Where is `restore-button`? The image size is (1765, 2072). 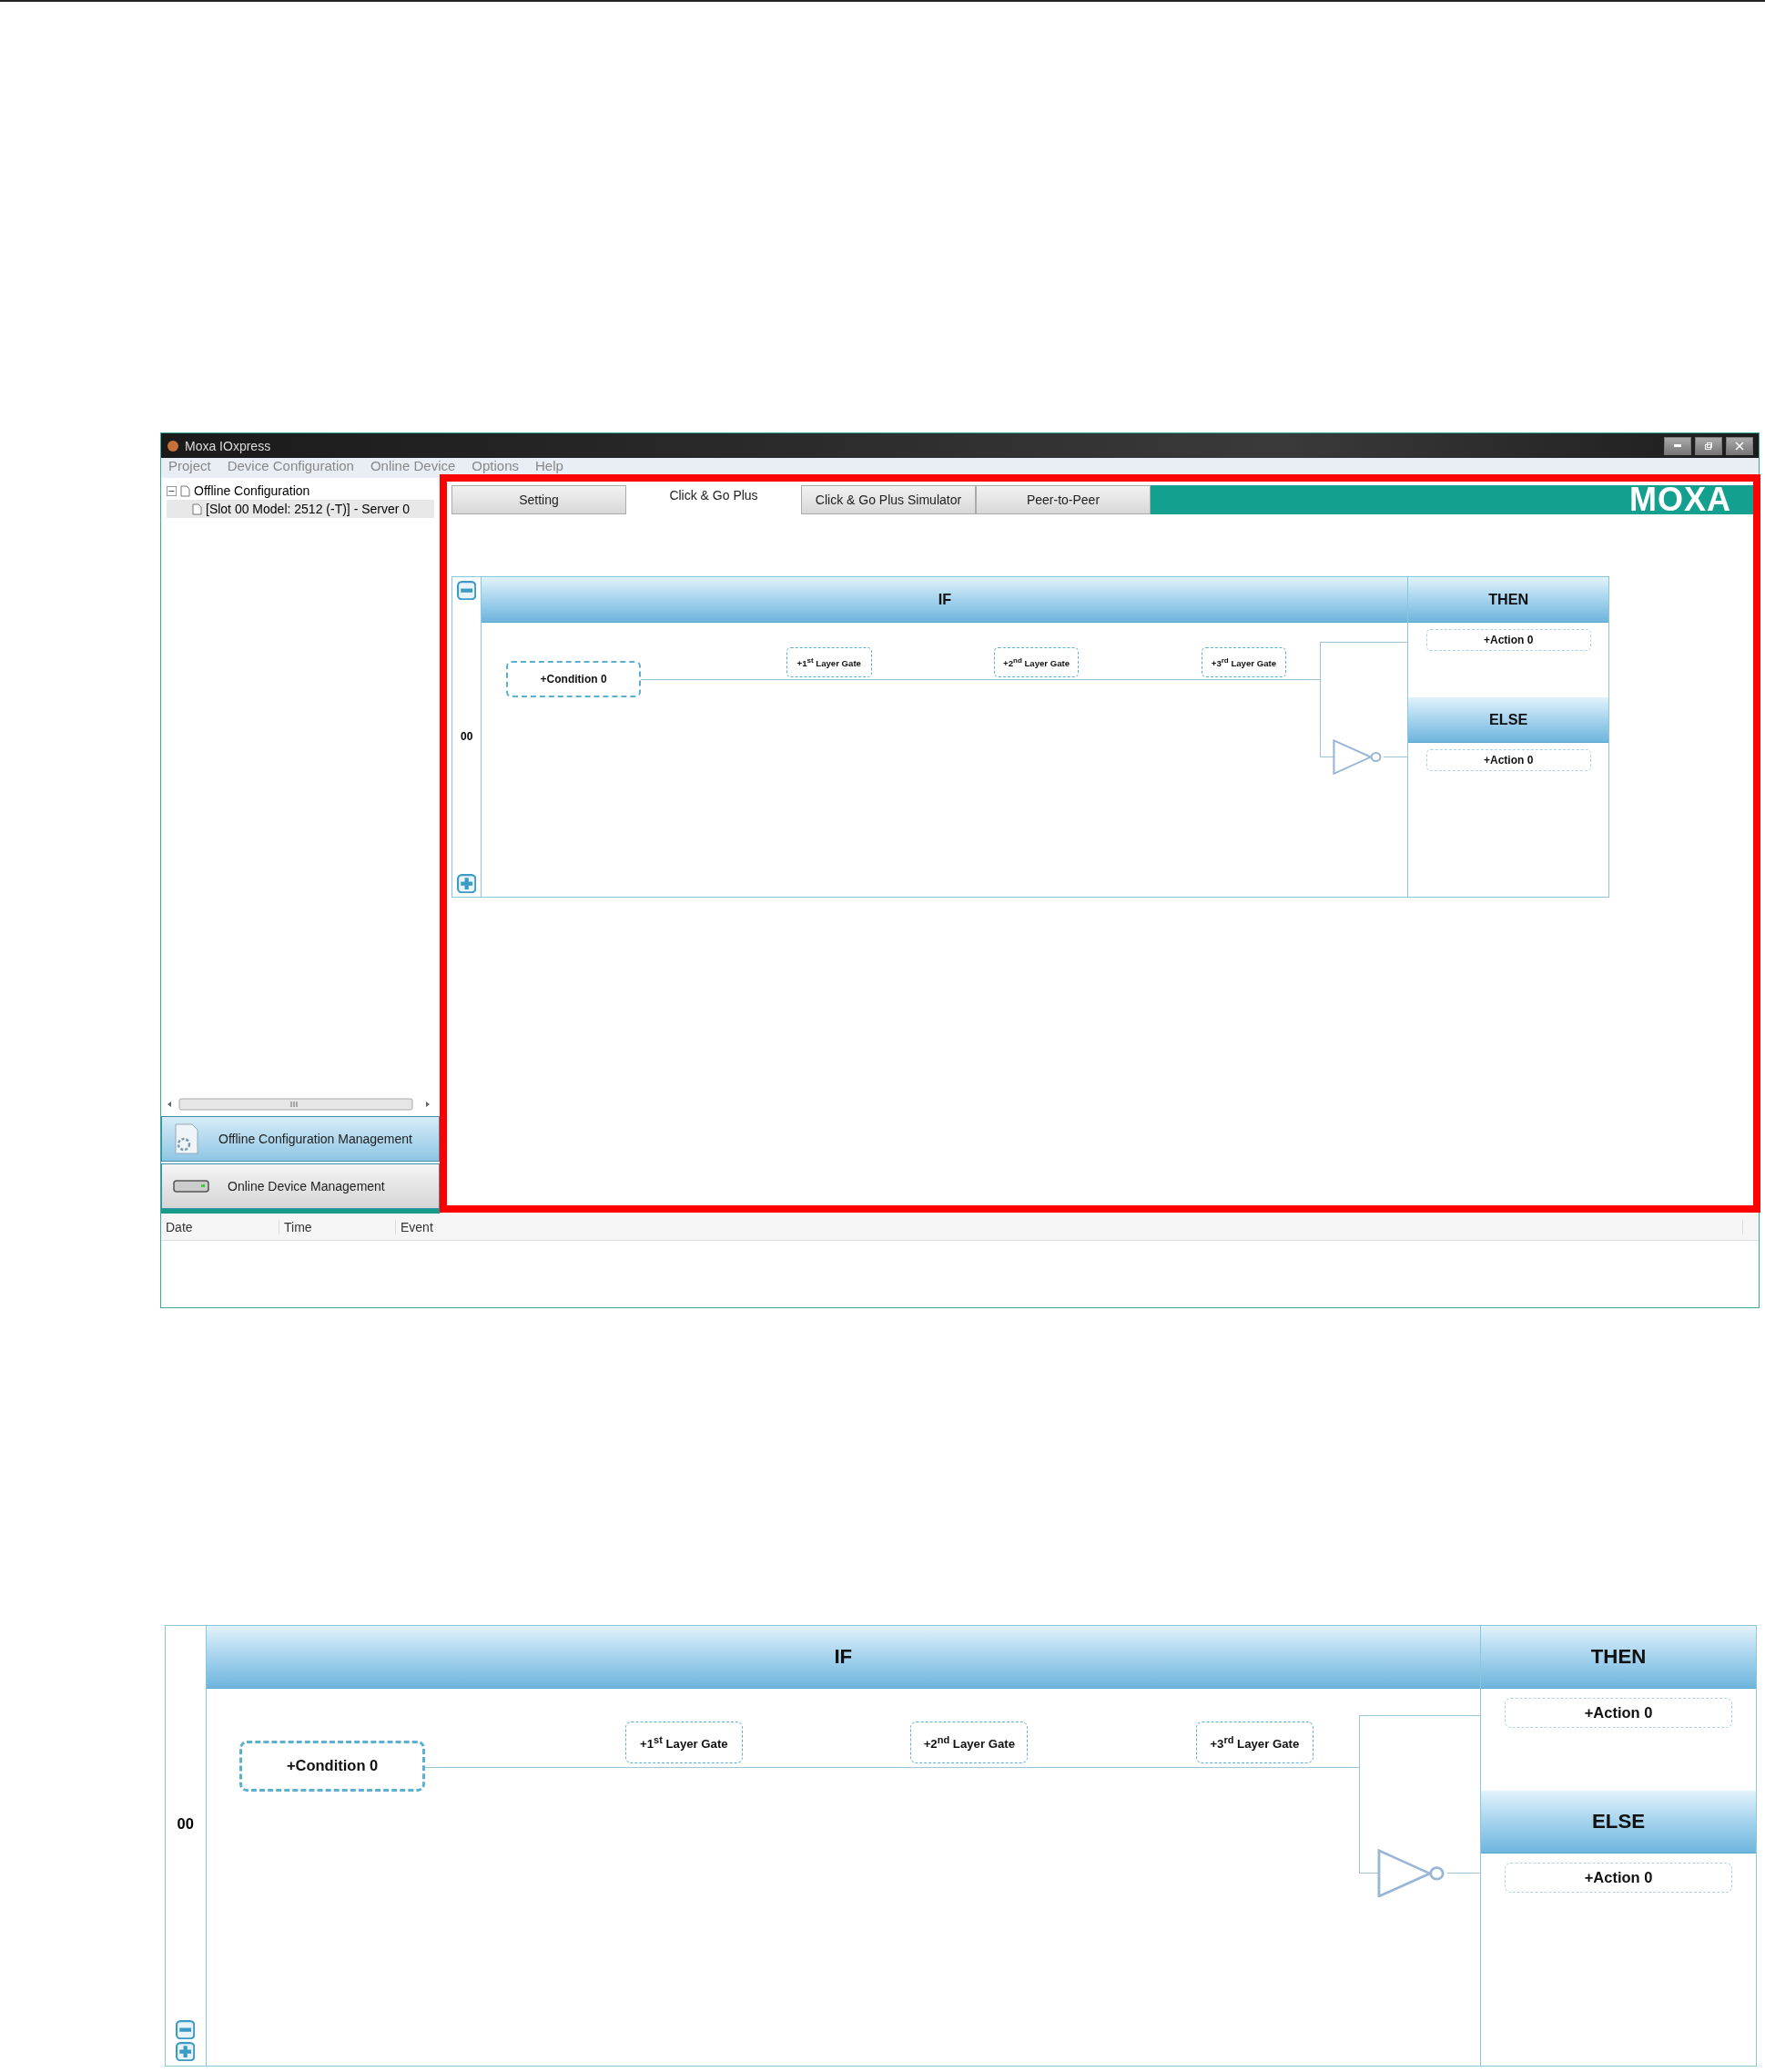 restore-button is located at coordinates (1708, 445).